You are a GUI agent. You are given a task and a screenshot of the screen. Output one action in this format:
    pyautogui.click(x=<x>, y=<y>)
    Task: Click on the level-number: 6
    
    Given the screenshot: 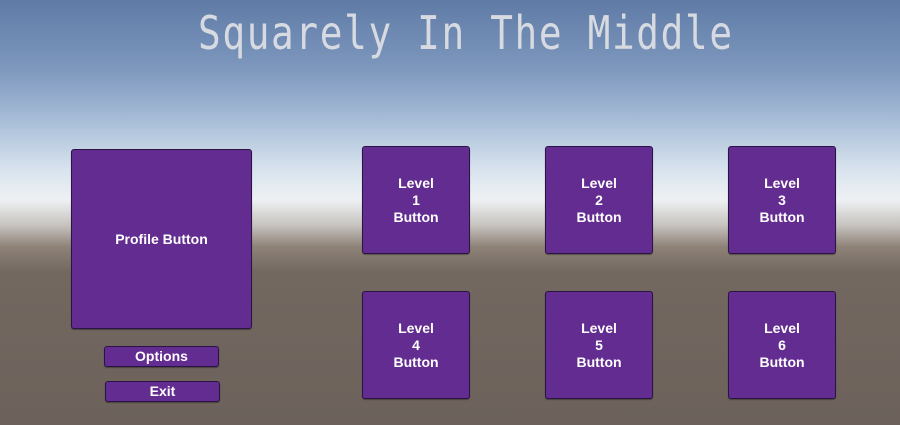 What is the action you would take?
    pyautogui.click(x=782, y=344)
    